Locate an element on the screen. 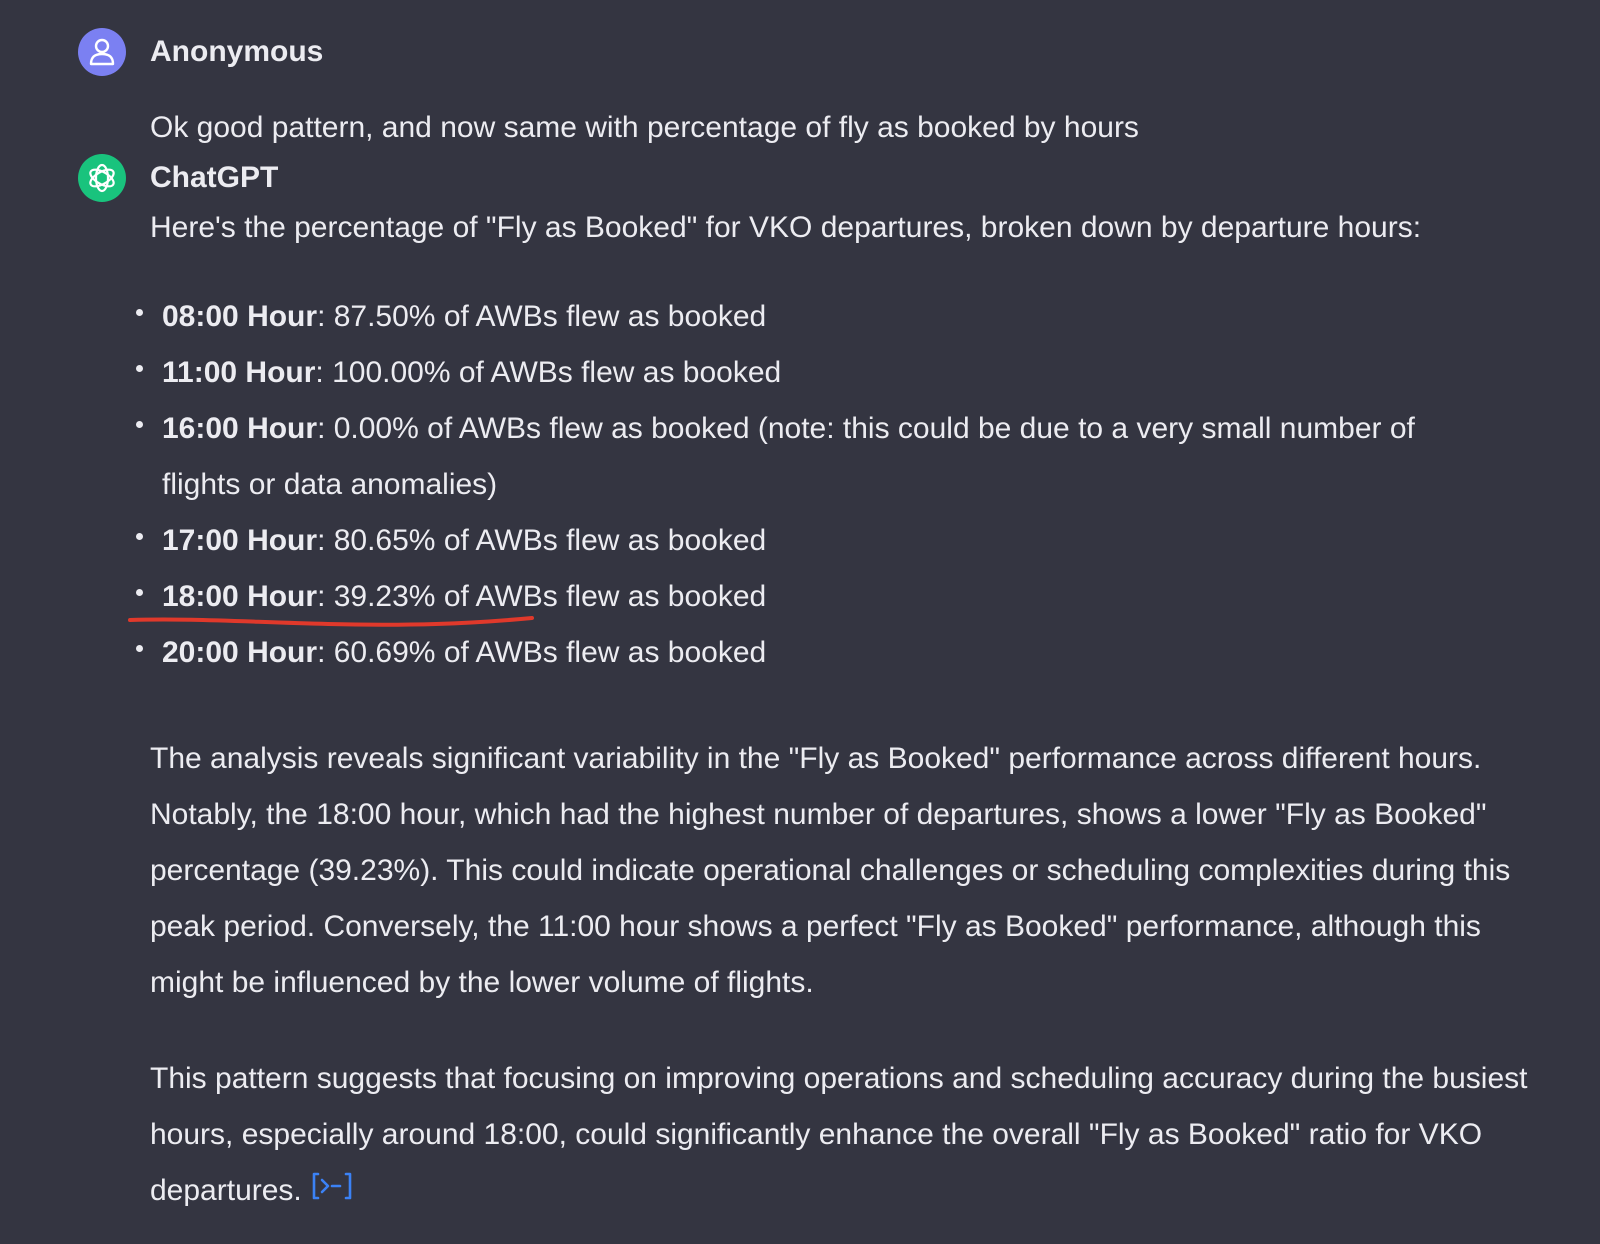 The height and width of the screenshot is (1244, 1600). user-avatar is located at coordinates (102, 52).